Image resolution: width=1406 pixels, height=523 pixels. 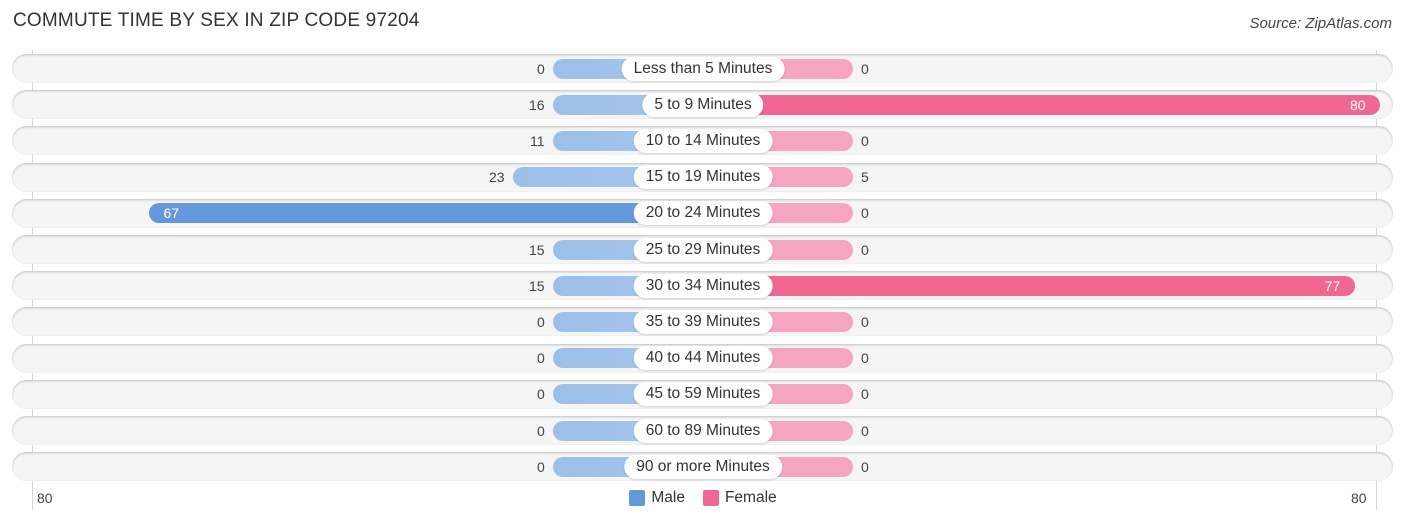 I want to click on category-label: 5 to 9 Minutes, so click(x=703, y=104).